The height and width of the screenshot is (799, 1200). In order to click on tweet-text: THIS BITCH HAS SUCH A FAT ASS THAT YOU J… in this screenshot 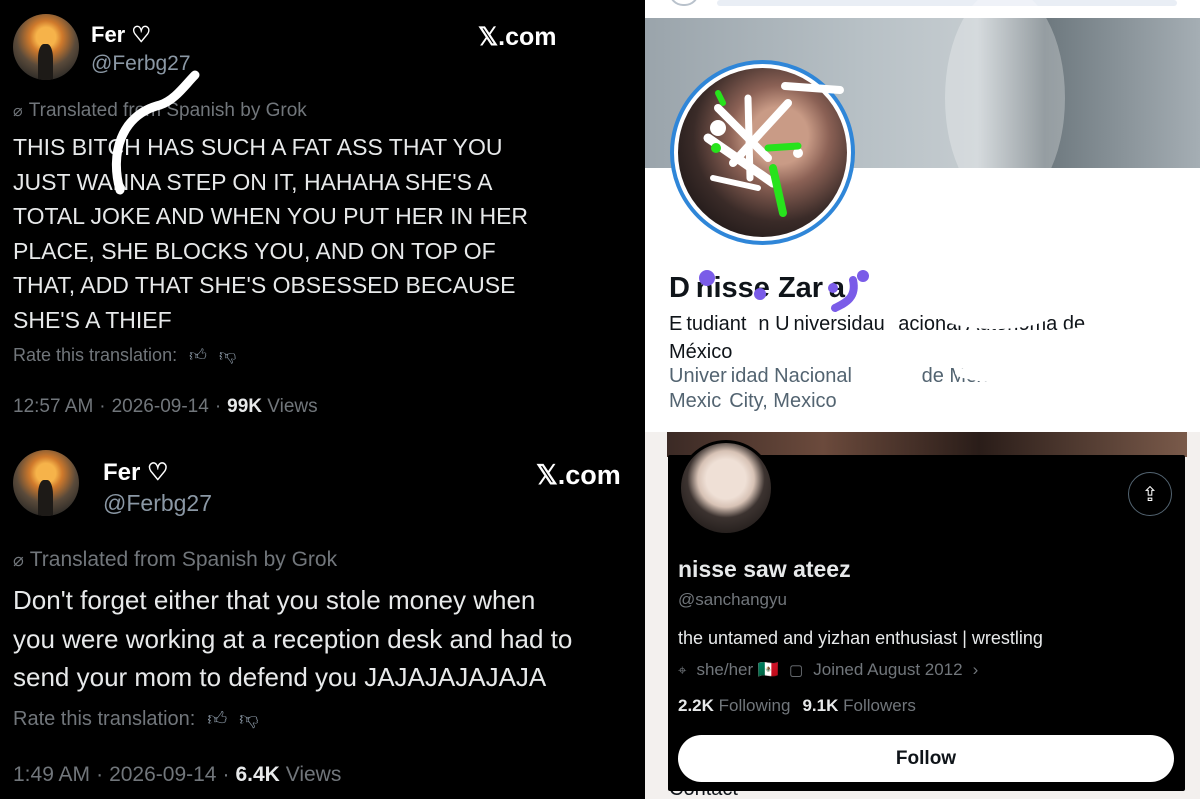, I will do `click(293, 233)`.